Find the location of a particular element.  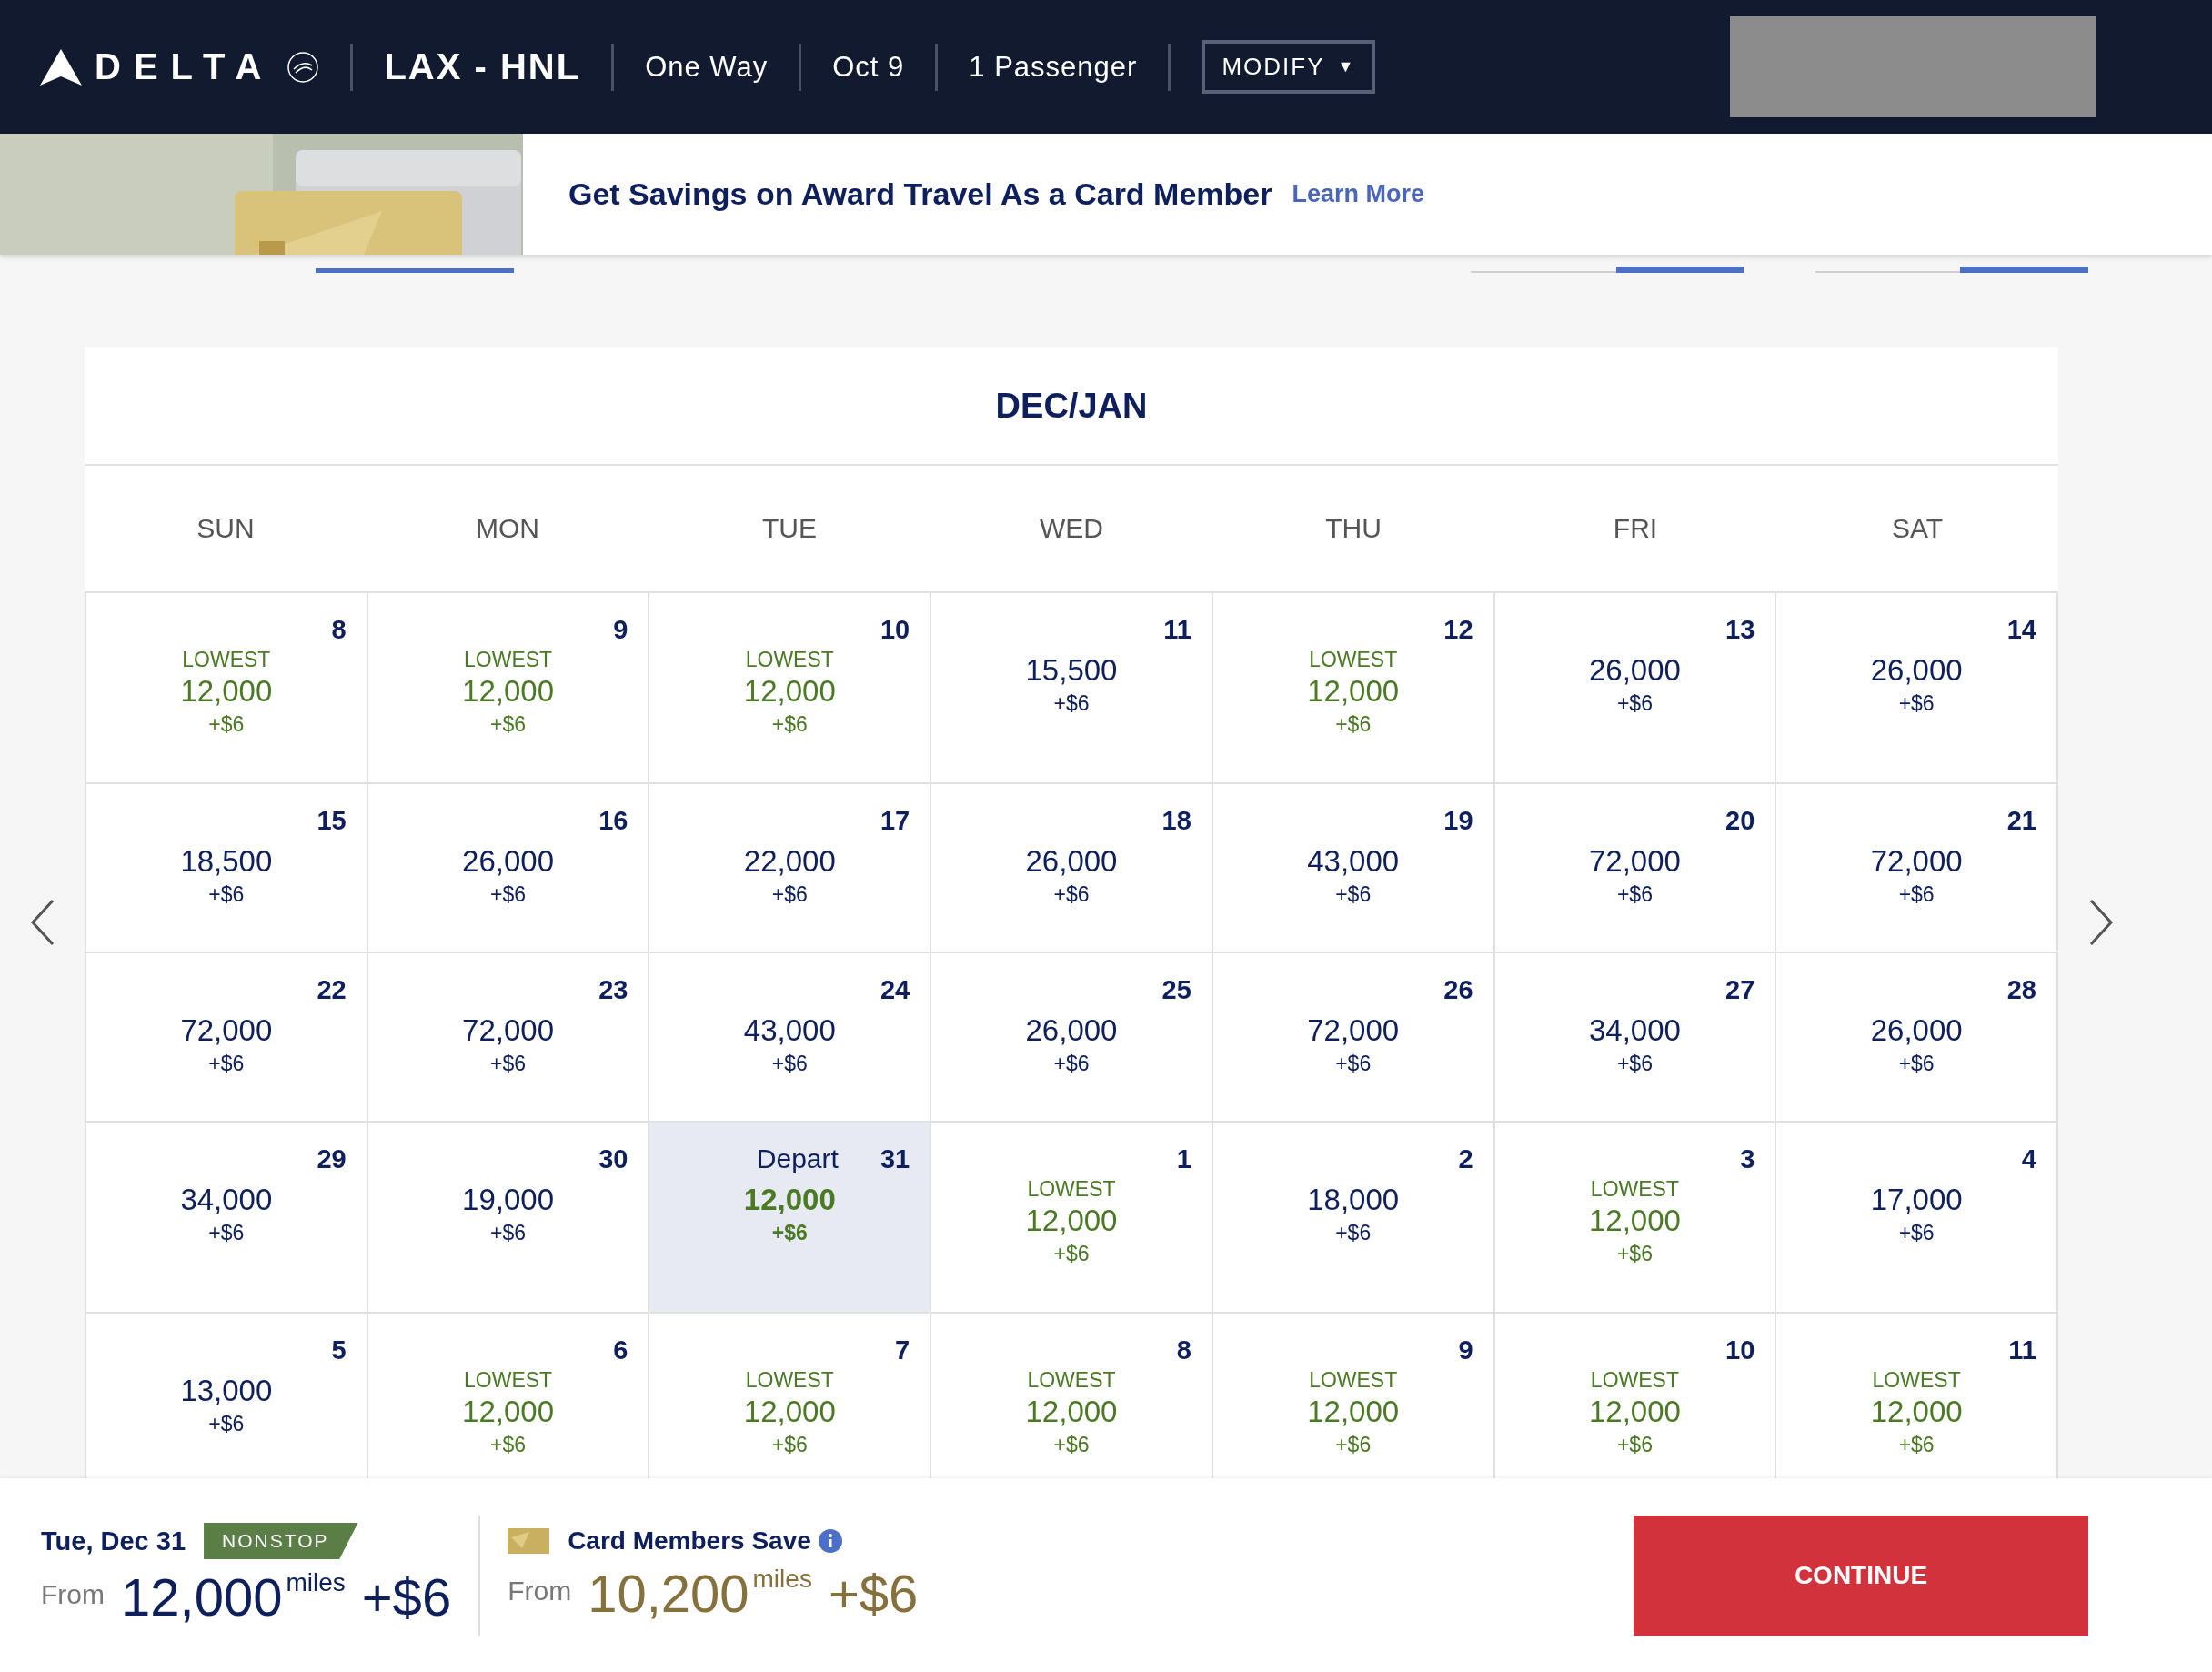

date-cell: 4 17,000 +$6 is located at coordinates (1917, 1218).